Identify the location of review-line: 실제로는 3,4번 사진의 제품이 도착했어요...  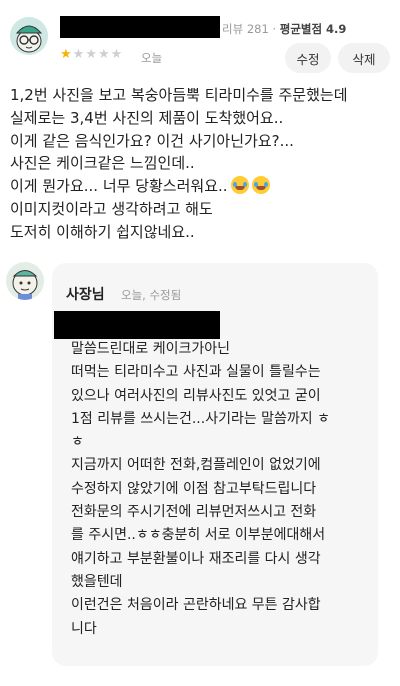
(147, 117).